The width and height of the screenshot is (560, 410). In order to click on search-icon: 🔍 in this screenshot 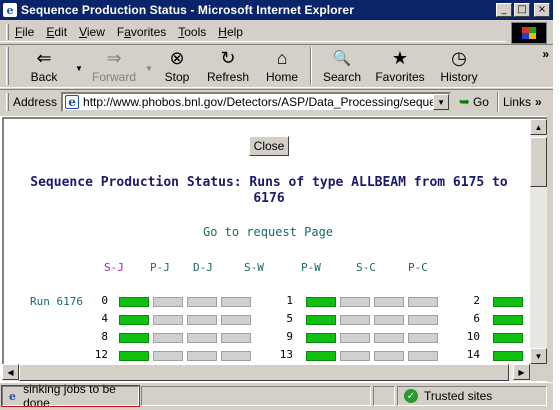, I will do `click(342, 58)`.